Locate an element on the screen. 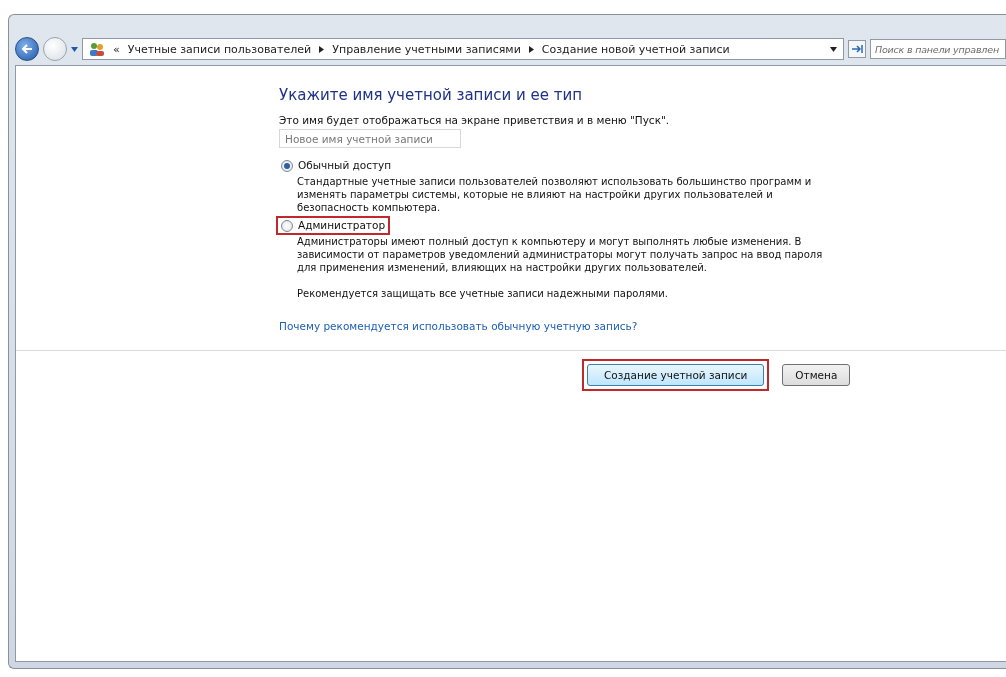 The width and height of the screenshot is (1006, 677). help-link: Почему рекомендуется использовать обычную учетную запись? is located at coordinates (642, 326).